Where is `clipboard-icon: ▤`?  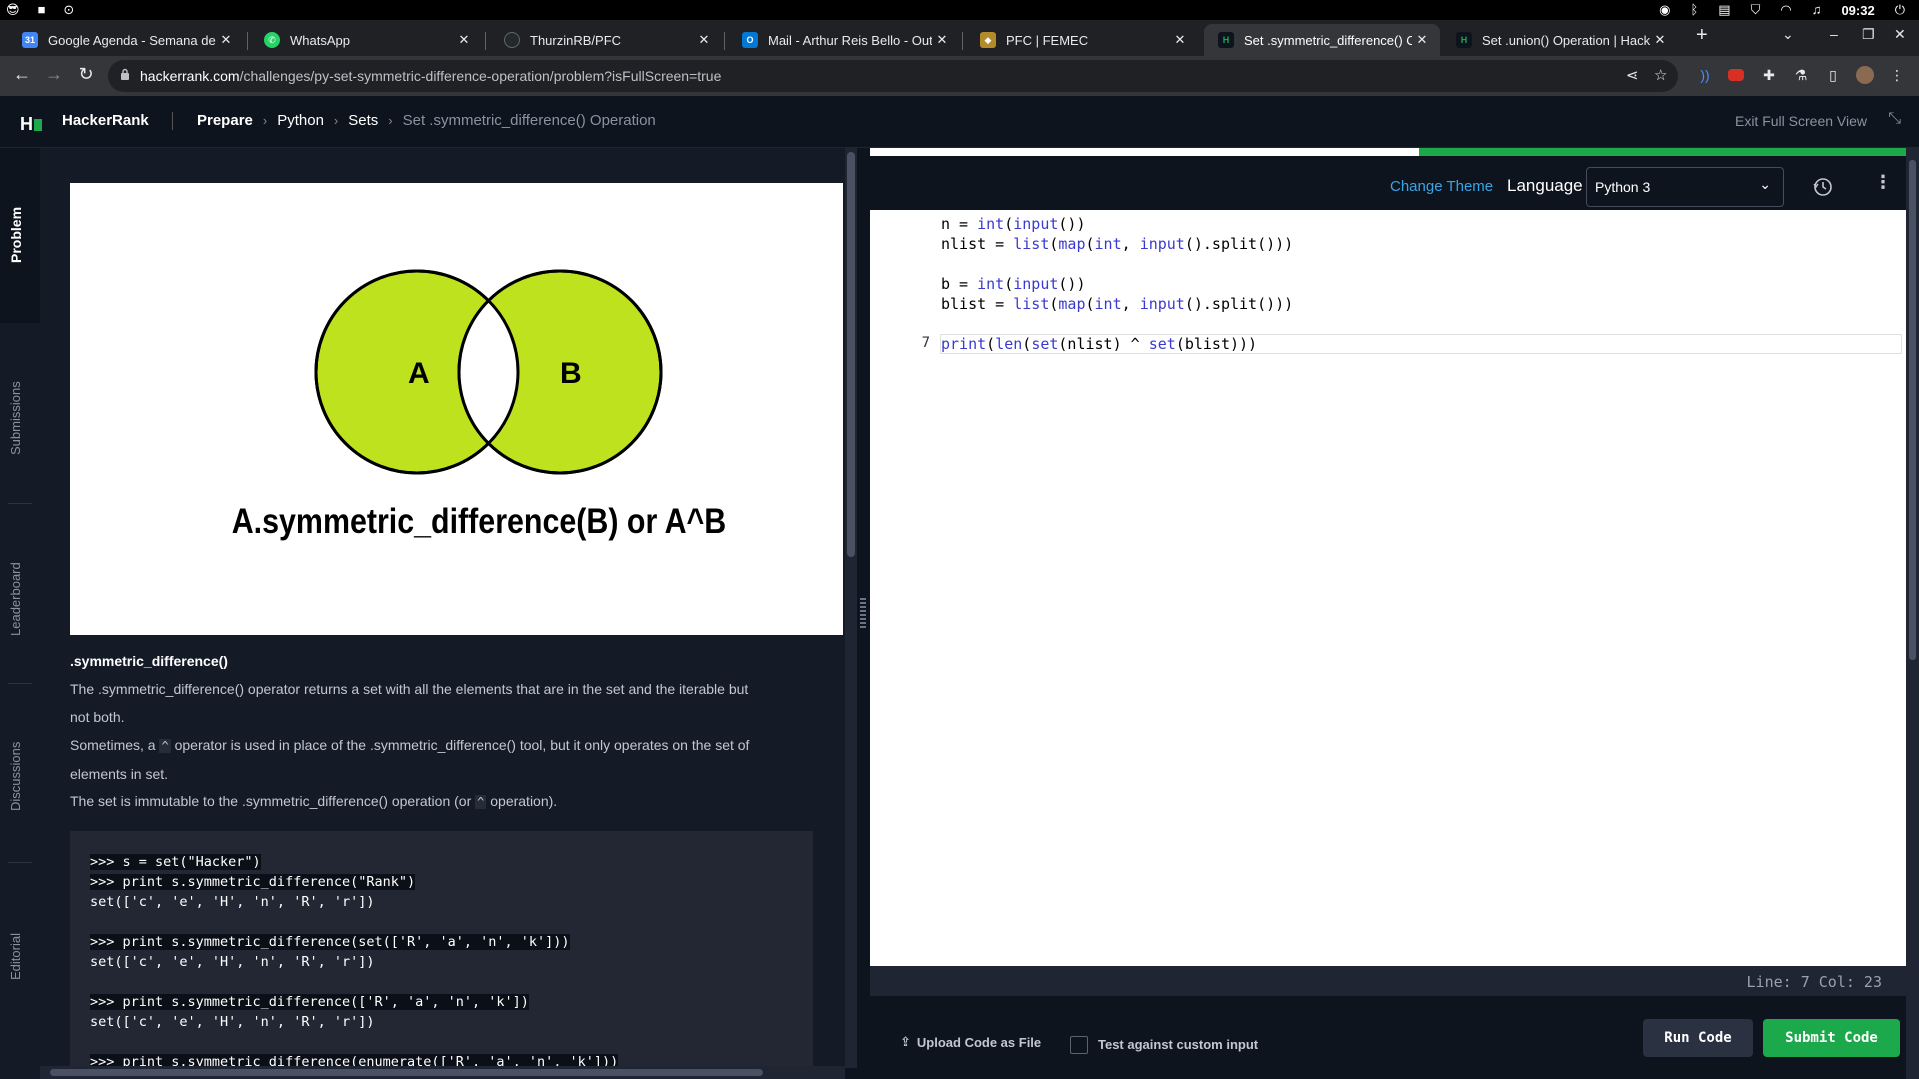 clipboard-icon: ▤ is located at coordinates (1724, 10).